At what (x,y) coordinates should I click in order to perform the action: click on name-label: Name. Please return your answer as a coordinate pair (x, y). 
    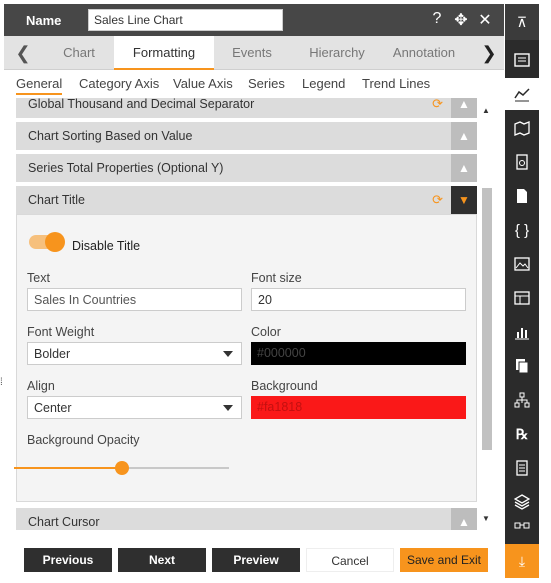
    Looking at the image, I should click on (44, 20).